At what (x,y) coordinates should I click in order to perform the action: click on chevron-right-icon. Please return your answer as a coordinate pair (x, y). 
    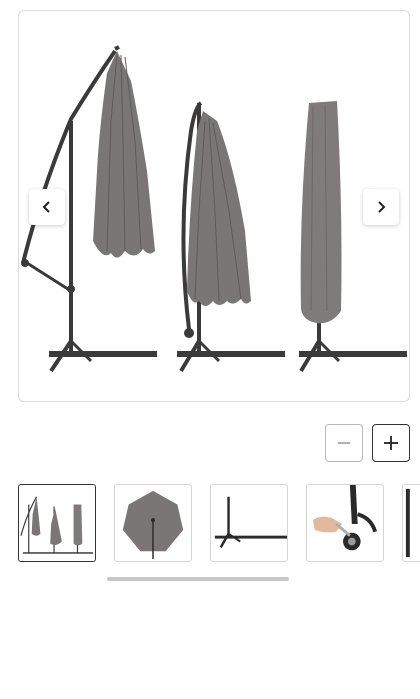
    Looking at the image, I should click on (382, 207).